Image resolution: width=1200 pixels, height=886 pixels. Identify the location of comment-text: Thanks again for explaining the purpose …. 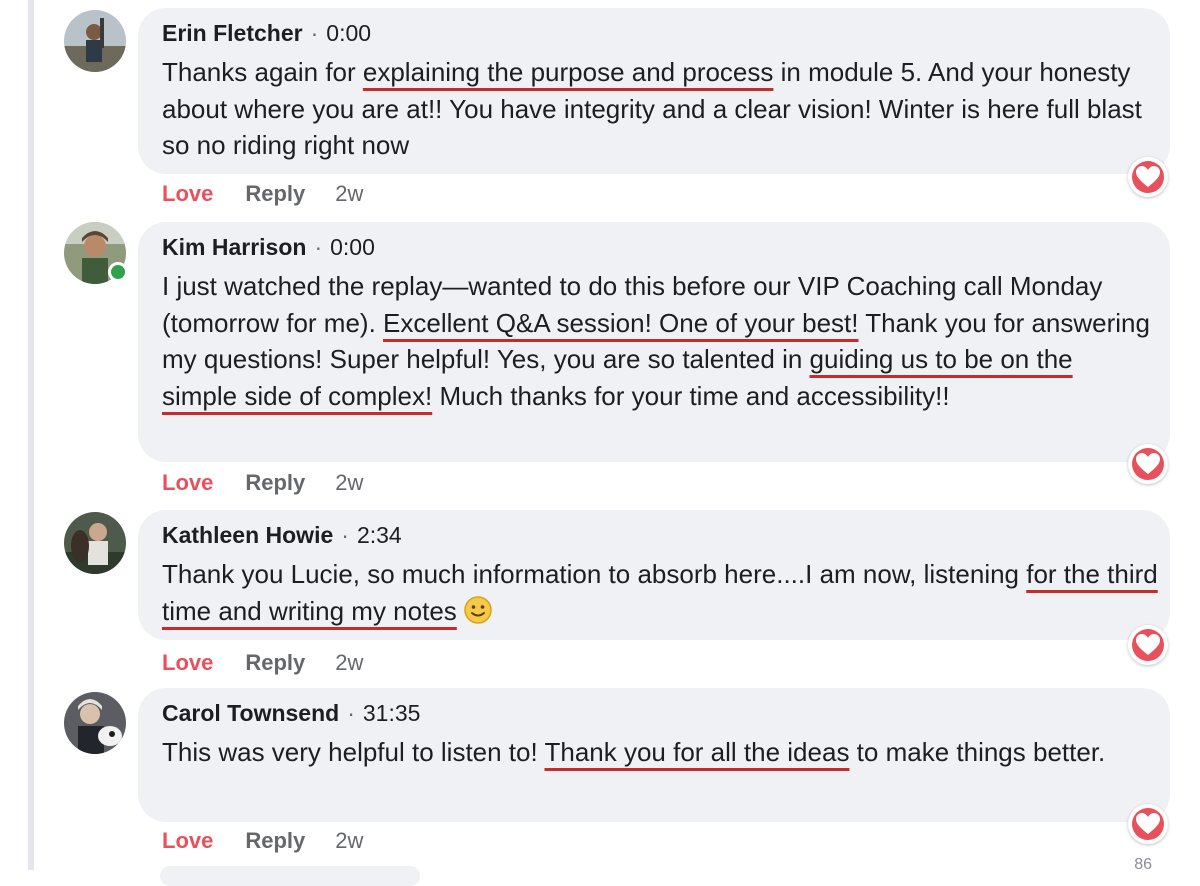
(652, 108).